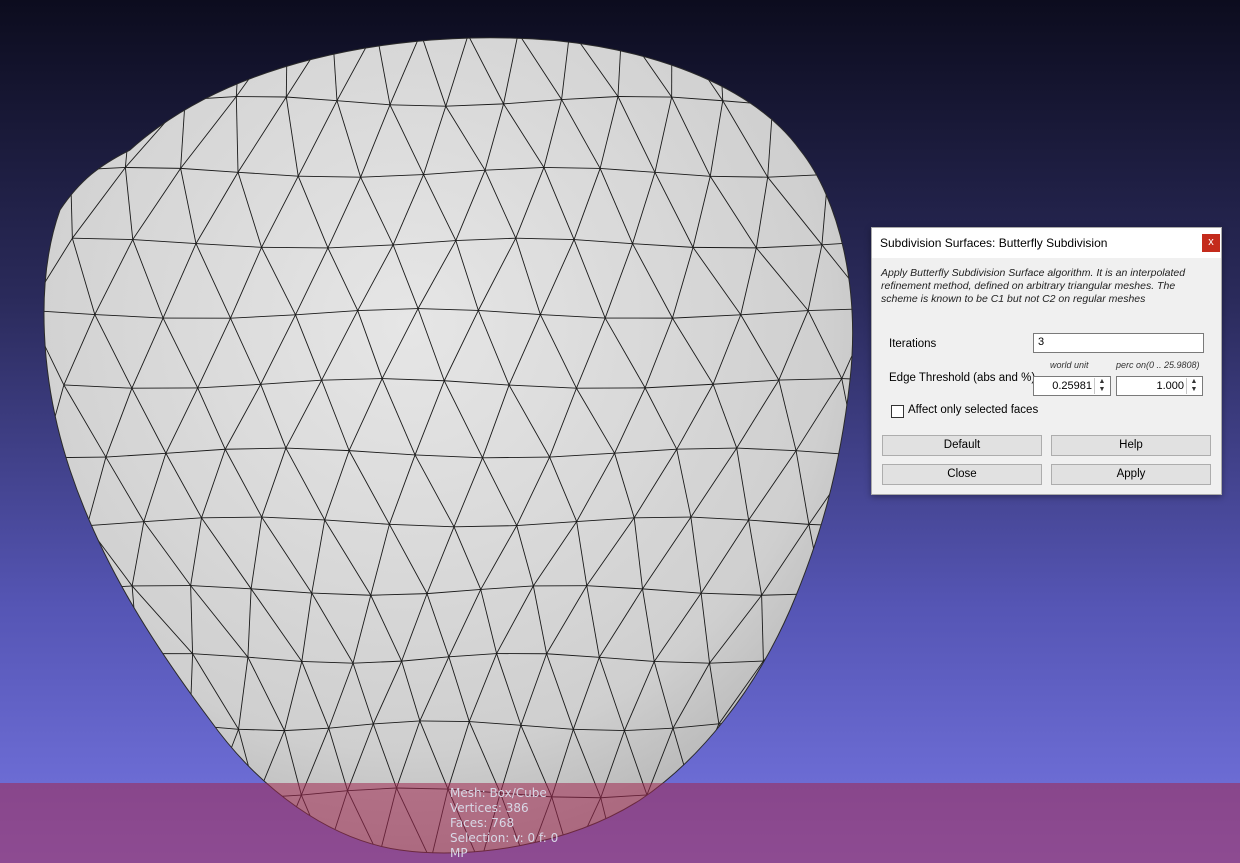 The width and height of the screenshot is (1240, 863). What do you see at coordinates (1170, 386) in the screenshot?
I see `edge-threshold-perc-value: 1.000` at bounding box center [1170, 386].